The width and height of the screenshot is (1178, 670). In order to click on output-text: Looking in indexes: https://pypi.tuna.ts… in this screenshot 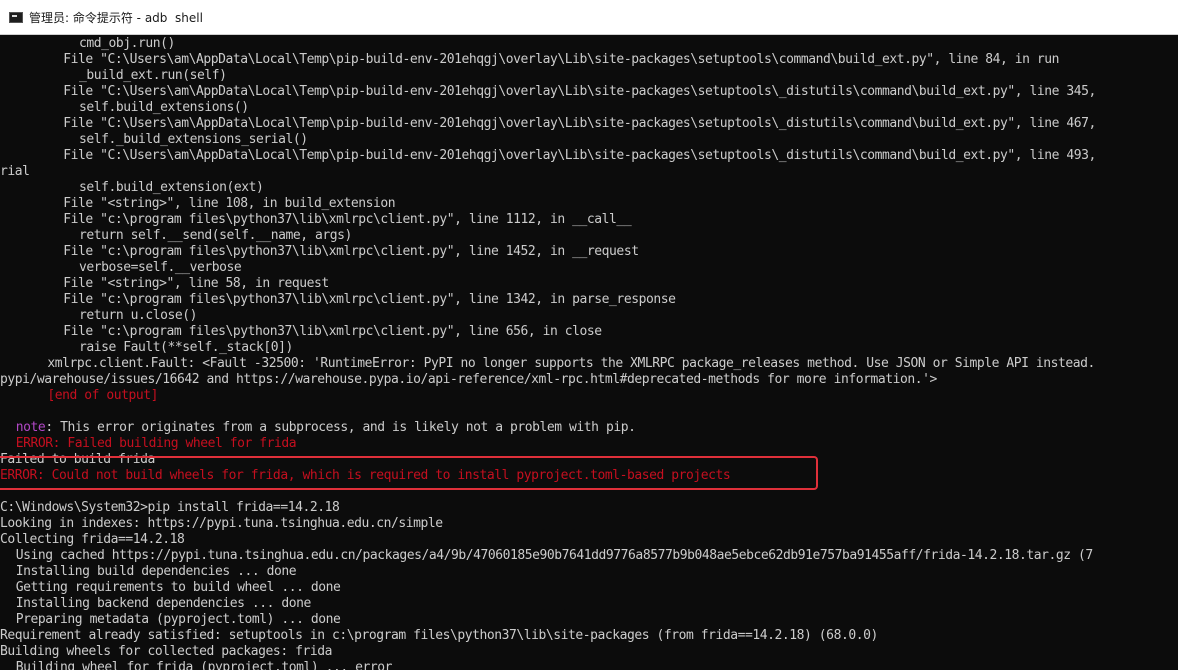, I will do `click(221, 523)`.